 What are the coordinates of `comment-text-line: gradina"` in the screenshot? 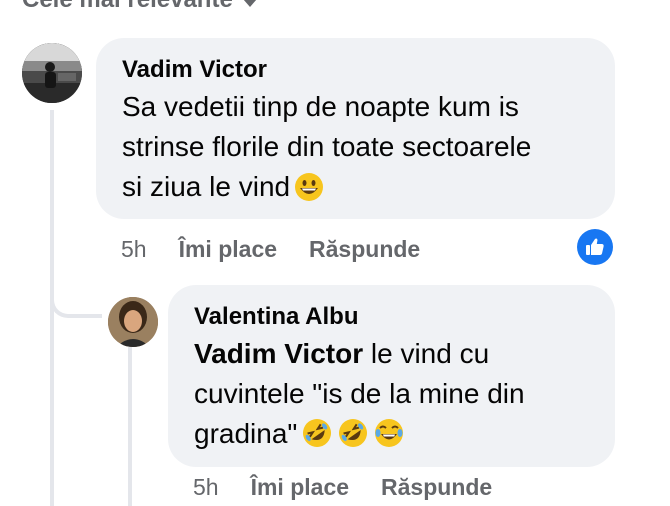 It's located at (246, 433).